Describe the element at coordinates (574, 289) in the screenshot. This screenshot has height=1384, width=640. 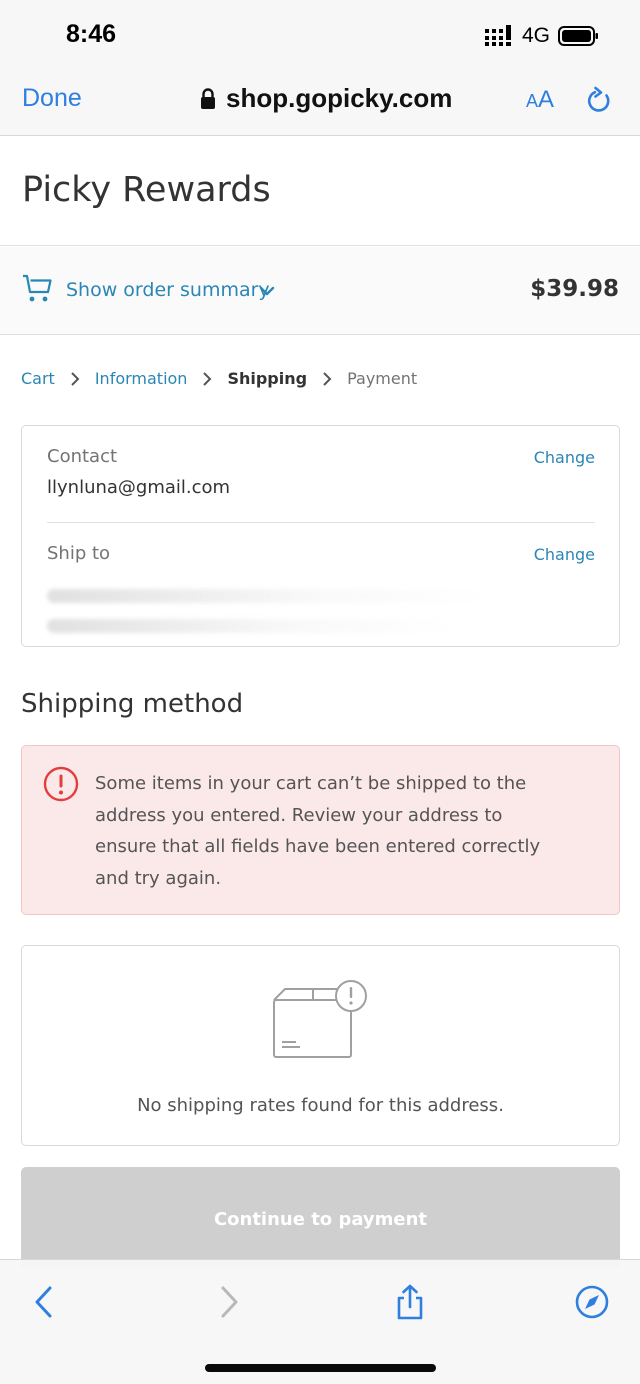
I see `order-total: $39.98` at that location.